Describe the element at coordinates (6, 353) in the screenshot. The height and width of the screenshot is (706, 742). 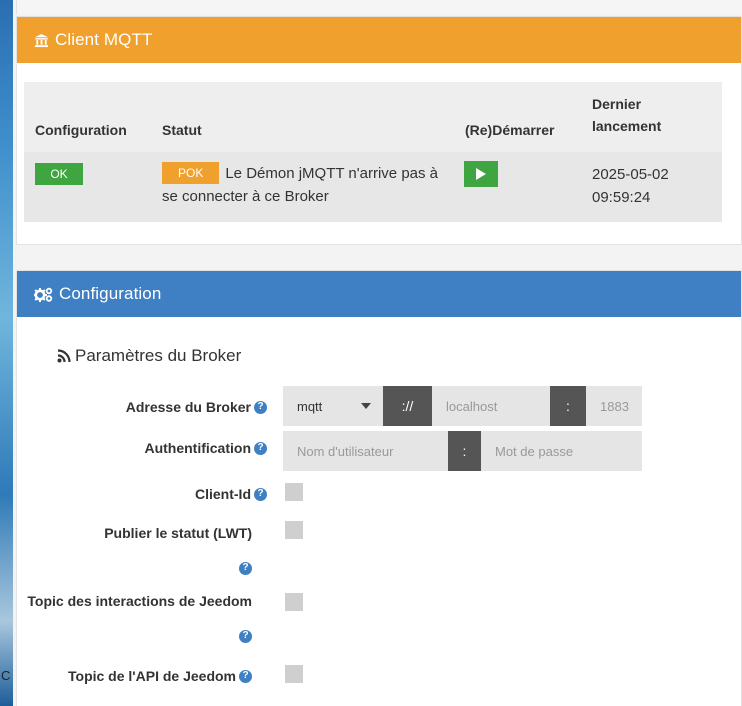
I see `desktop-wallpaper-strip` at that location.